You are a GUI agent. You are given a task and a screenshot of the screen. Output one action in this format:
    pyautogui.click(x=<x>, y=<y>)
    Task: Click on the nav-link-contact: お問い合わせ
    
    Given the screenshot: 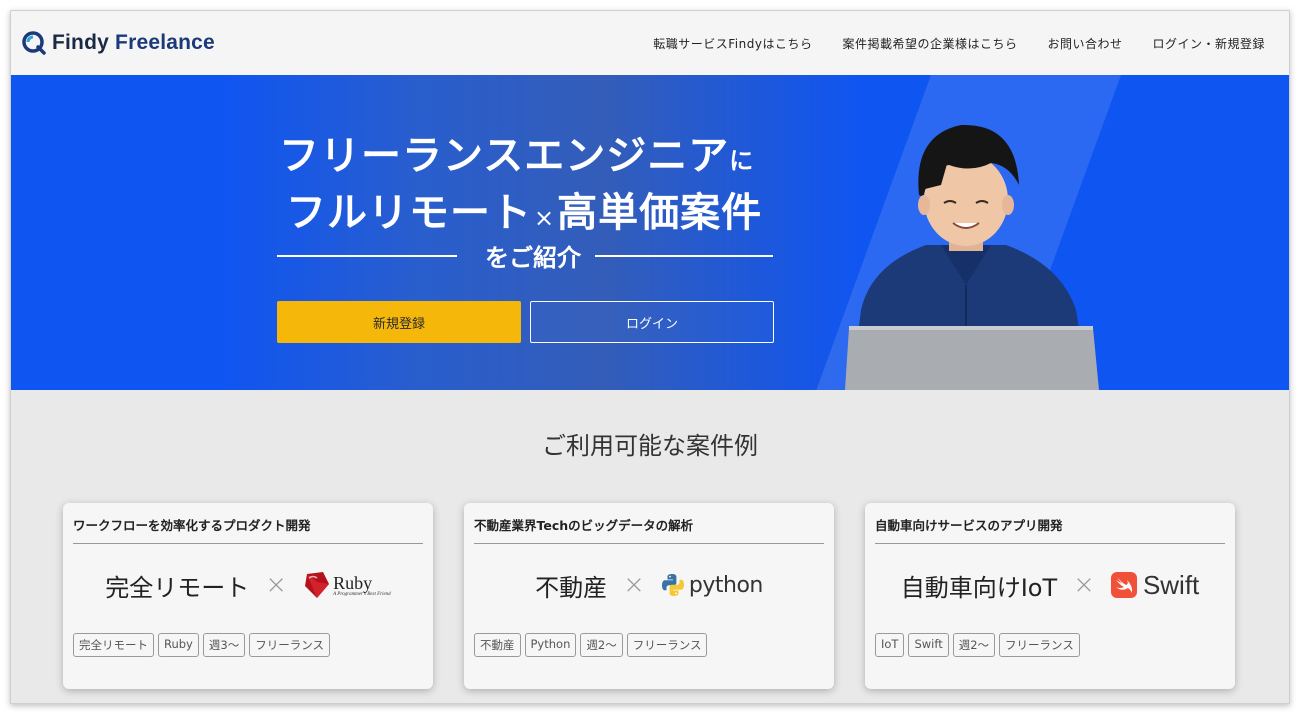 What is the action you would take?
    pyautogui.click(x=1084, y=43)
    